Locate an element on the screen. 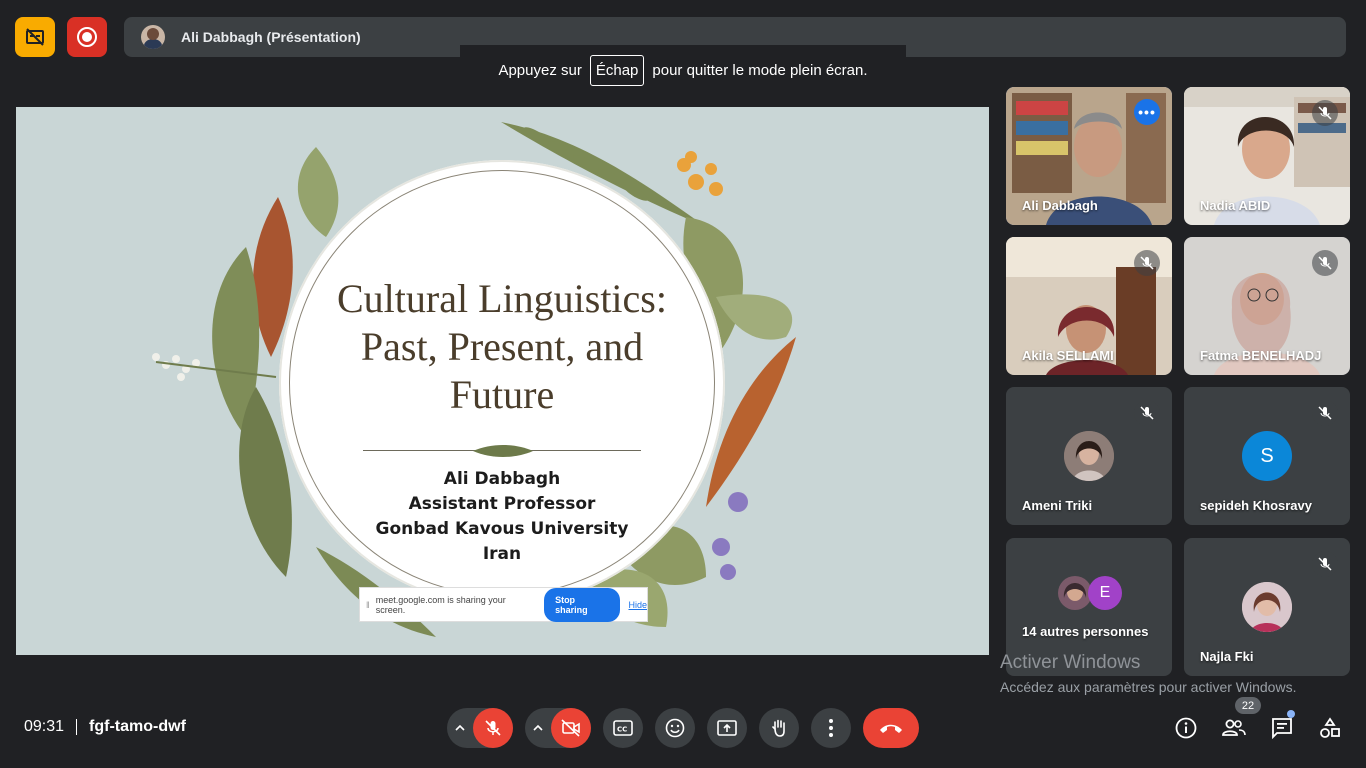 This screenshot has height=768, width=1366. svg-text: CC is located at coordinates (622, 730).